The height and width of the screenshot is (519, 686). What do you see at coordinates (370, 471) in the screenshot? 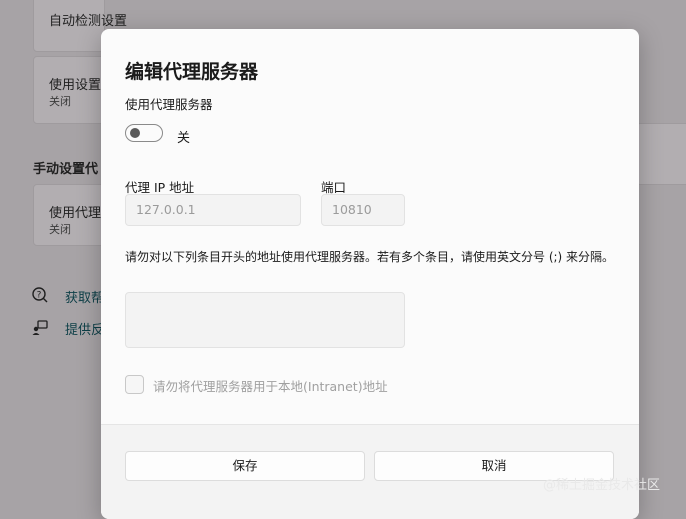
I see `dialog-footer: 保存 取消` at bounding box center [370, 471].